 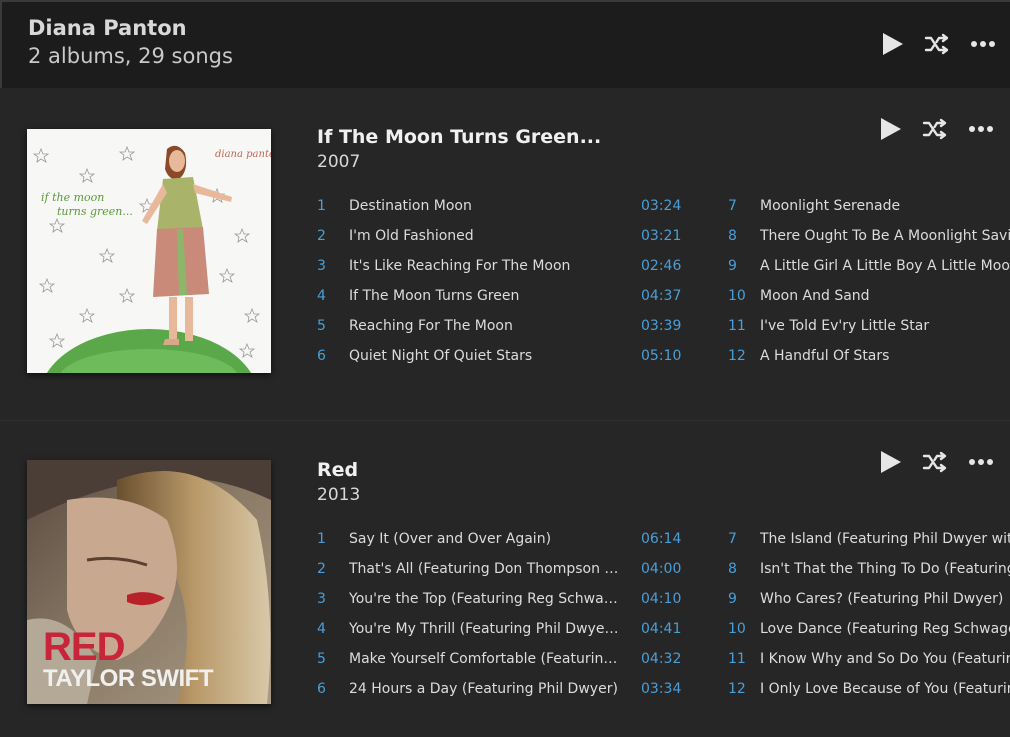 What do you see at coordinates (661, 296) in the screenshot?
I see `track-duration: 04:37` at bounding box center [661, 296].